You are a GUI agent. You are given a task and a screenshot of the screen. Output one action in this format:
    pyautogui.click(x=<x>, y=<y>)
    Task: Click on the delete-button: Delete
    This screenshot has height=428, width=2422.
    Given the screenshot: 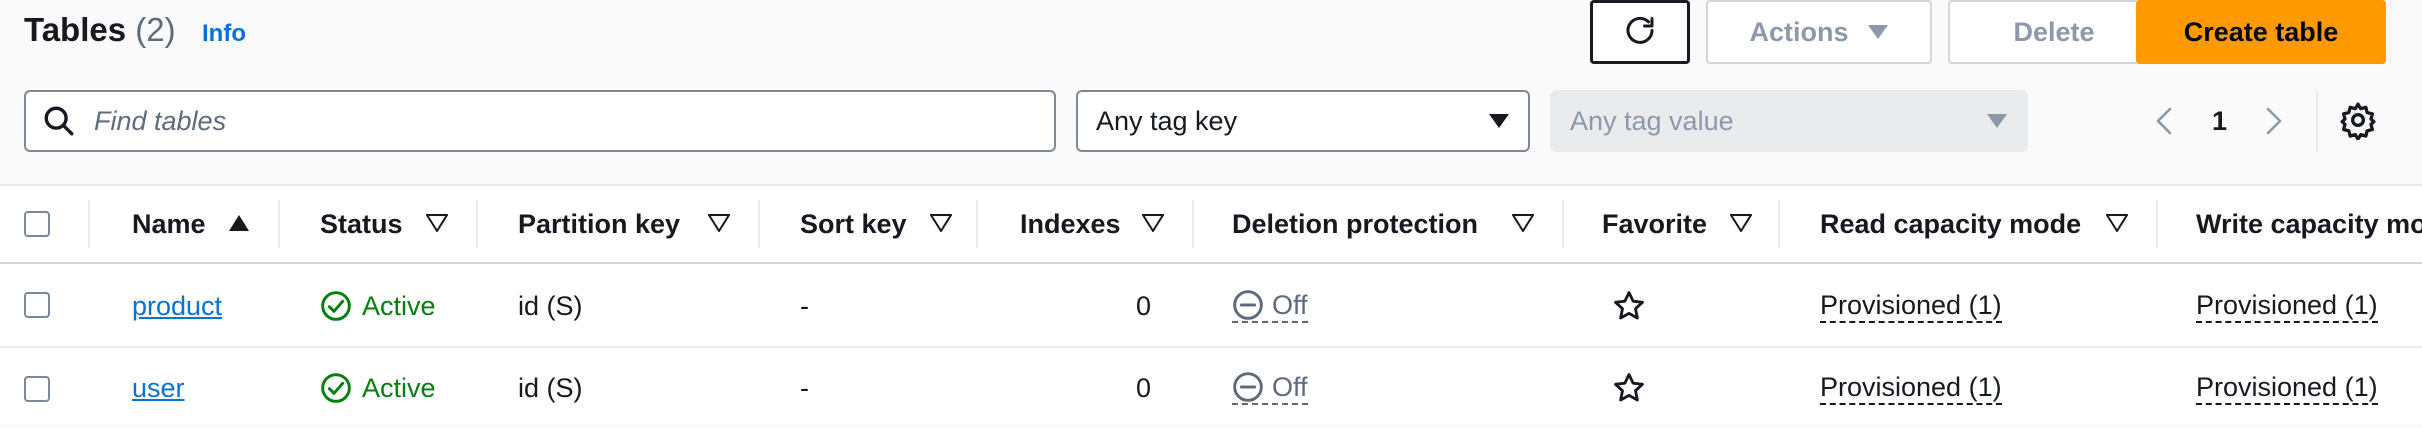 What is the action you would take?
    pyautogui.click(x=2054, y=32)
    